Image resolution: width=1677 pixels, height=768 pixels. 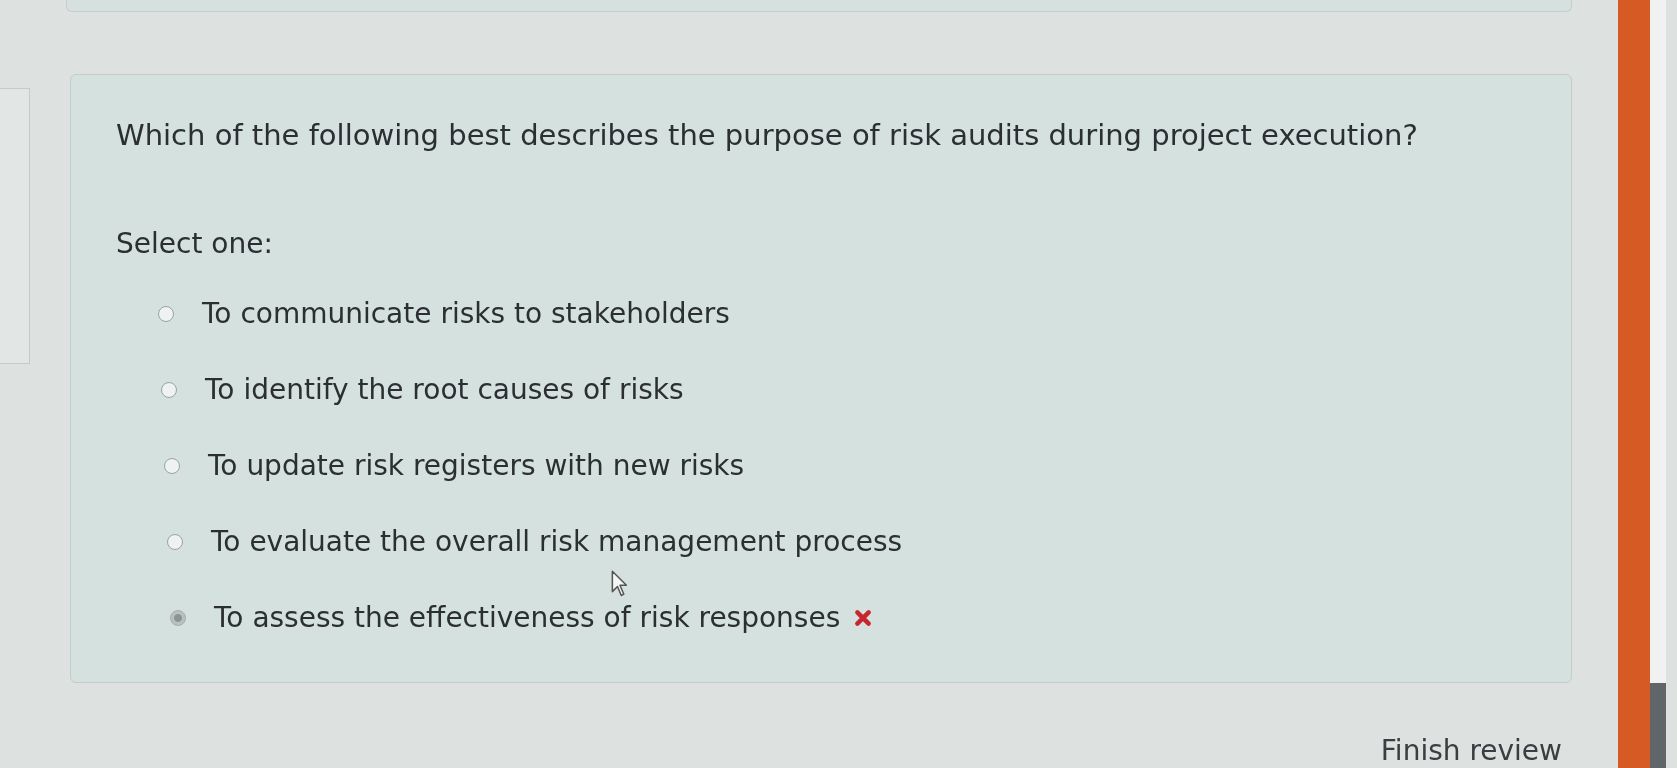 What do you see at coordinates (444, 390) in the screenshot?
I see `option-label: To identify the root causes of risks` at bounding box center [444, 390].